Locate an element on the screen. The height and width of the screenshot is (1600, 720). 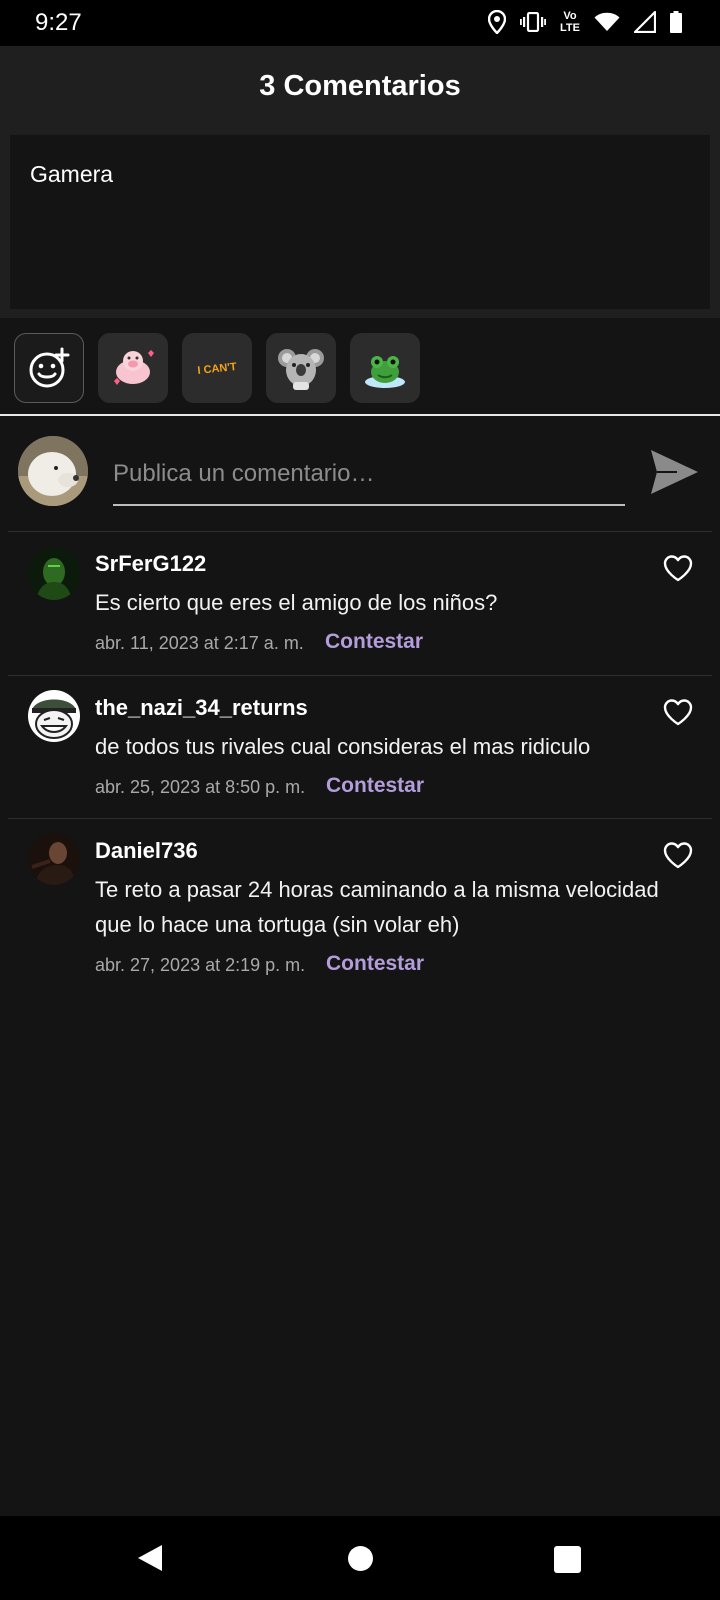
sticker-row: I CAN'T is located at coordinates (360, 367).